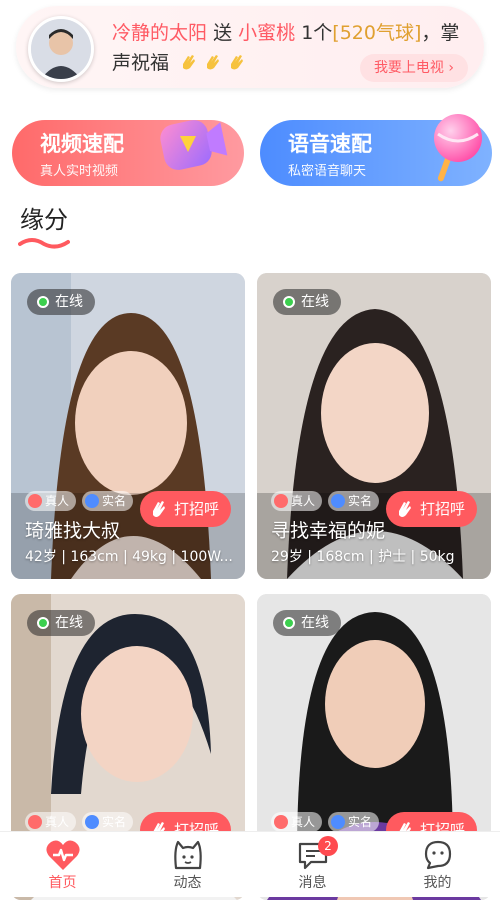  What do you see at coordinates (437, 855) in the screenshot?
I see `smile-bubble-icon` at bounding box center [437, 855].